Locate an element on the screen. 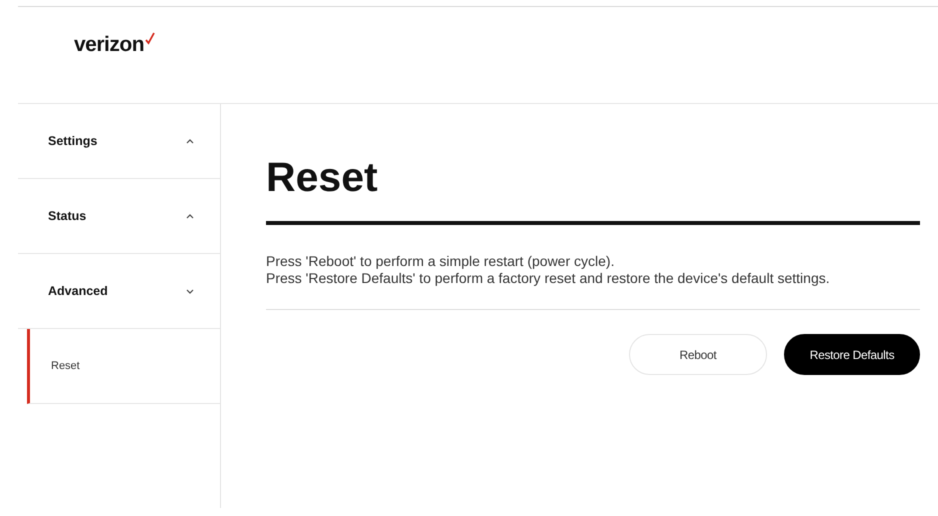 This screenshot has width=938, height=516. reboot-button: Reboot is located at coordinates (698, 354).